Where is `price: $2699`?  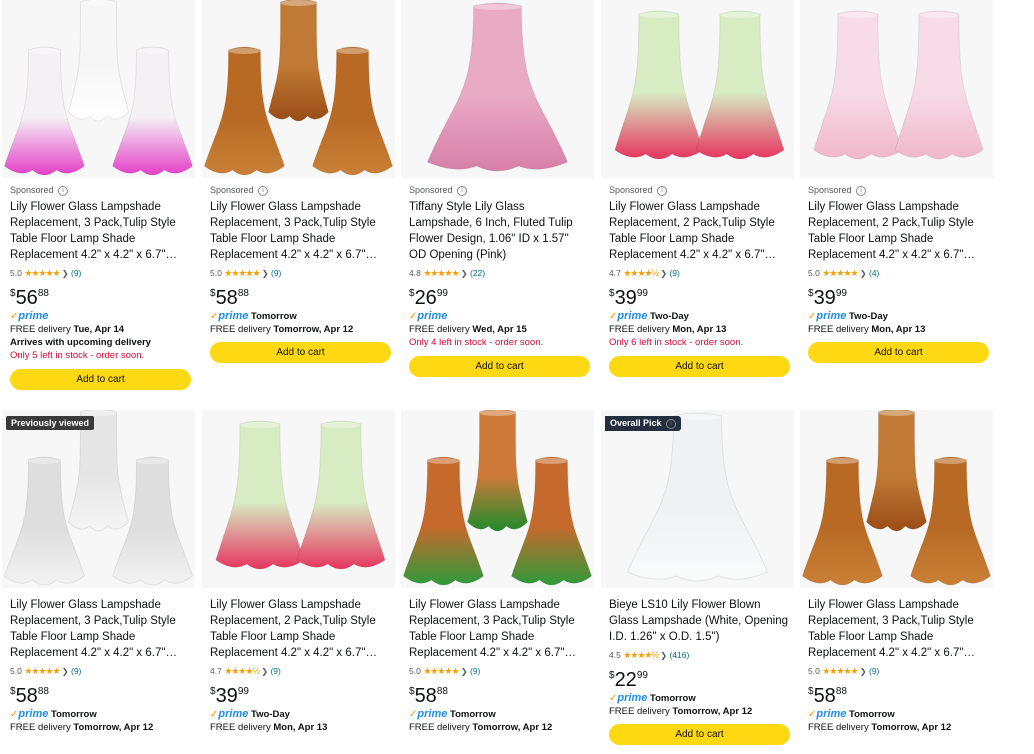
price: $2699 is located at coordinates (498, 298).